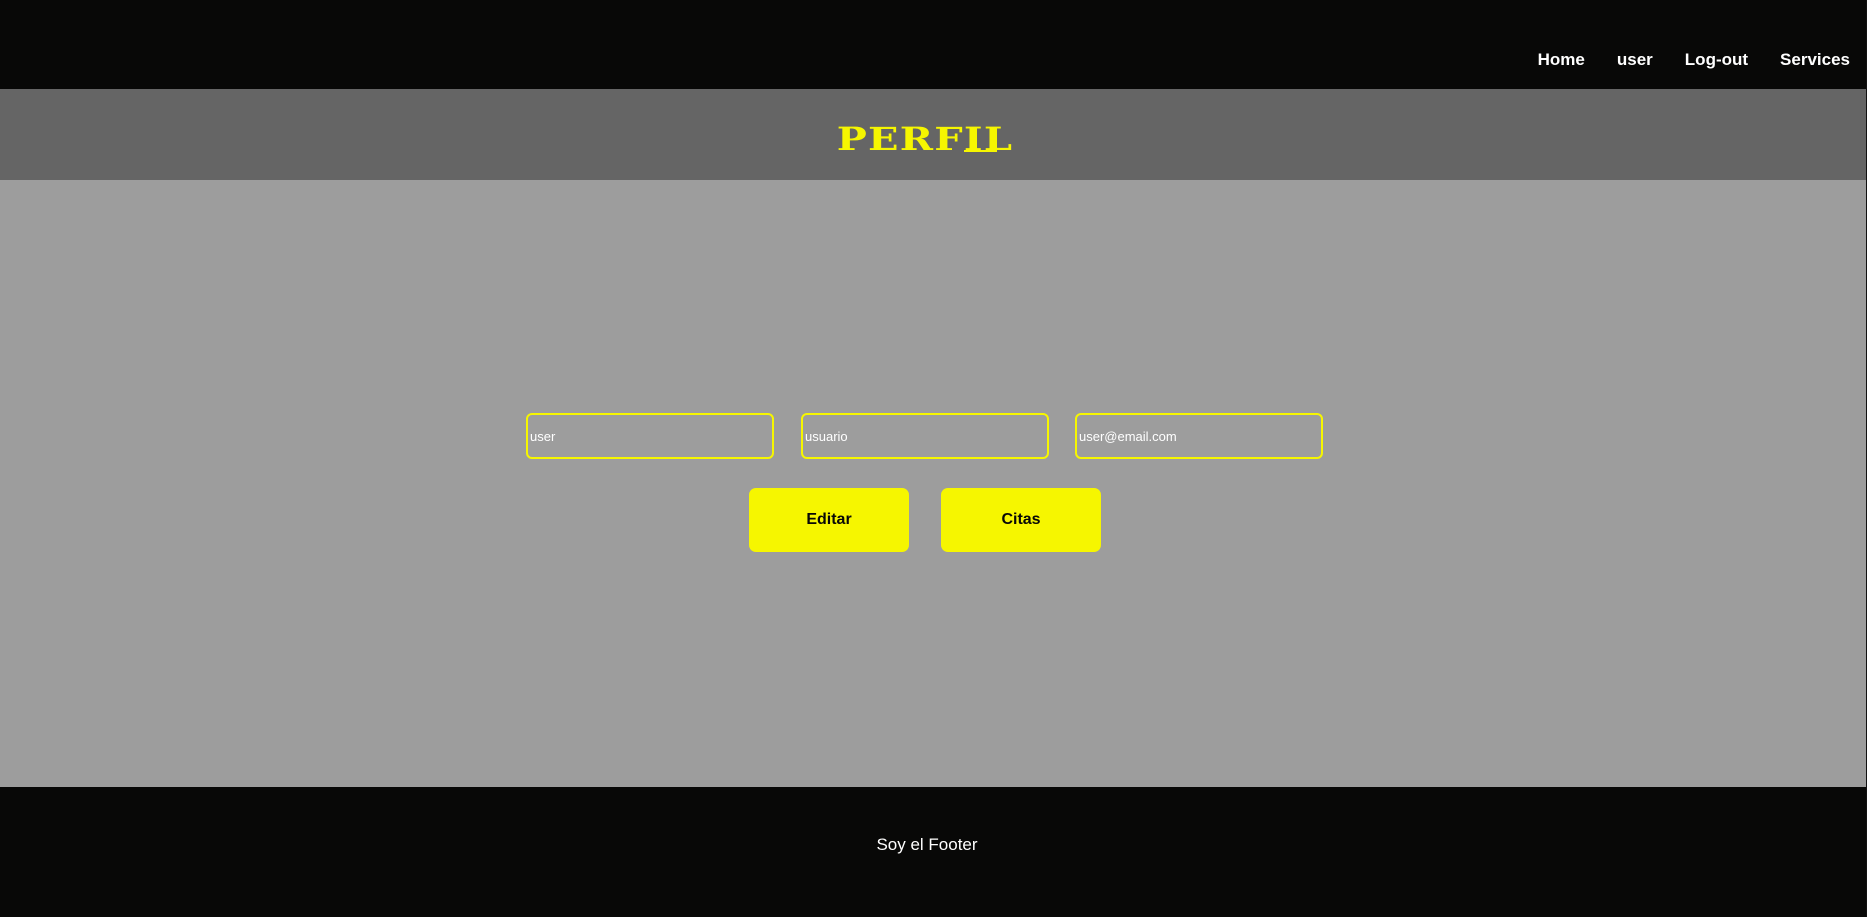 The width and height of the screenshot is (1867, 917). What do you see at coordinates (925, 436) in the screenshot?
I see `username-field` at bounding box center [925, 436].